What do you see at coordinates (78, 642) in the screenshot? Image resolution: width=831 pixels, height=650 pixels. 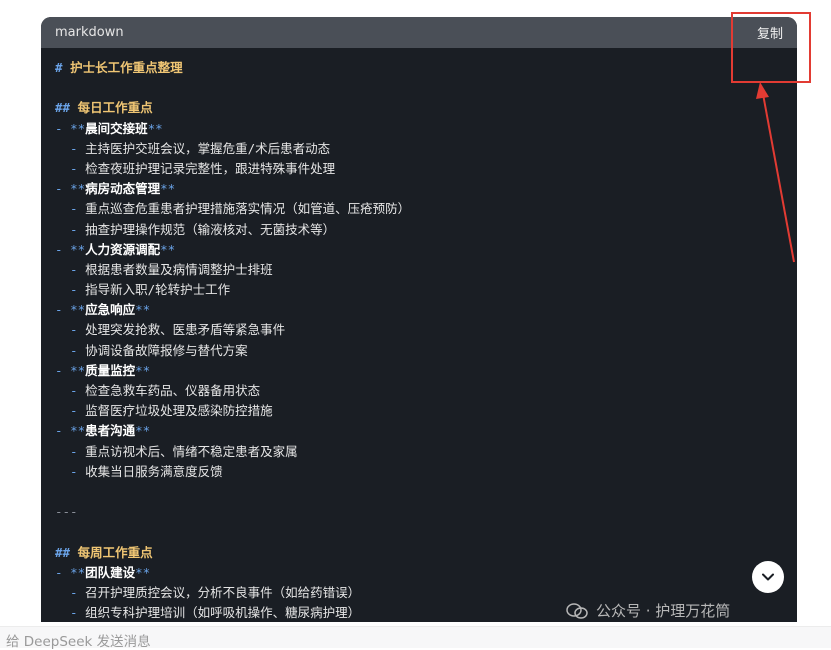 I see `message-input-placeholder: 给 DeepSeek 发送消息` at bounding box center [78, 642].